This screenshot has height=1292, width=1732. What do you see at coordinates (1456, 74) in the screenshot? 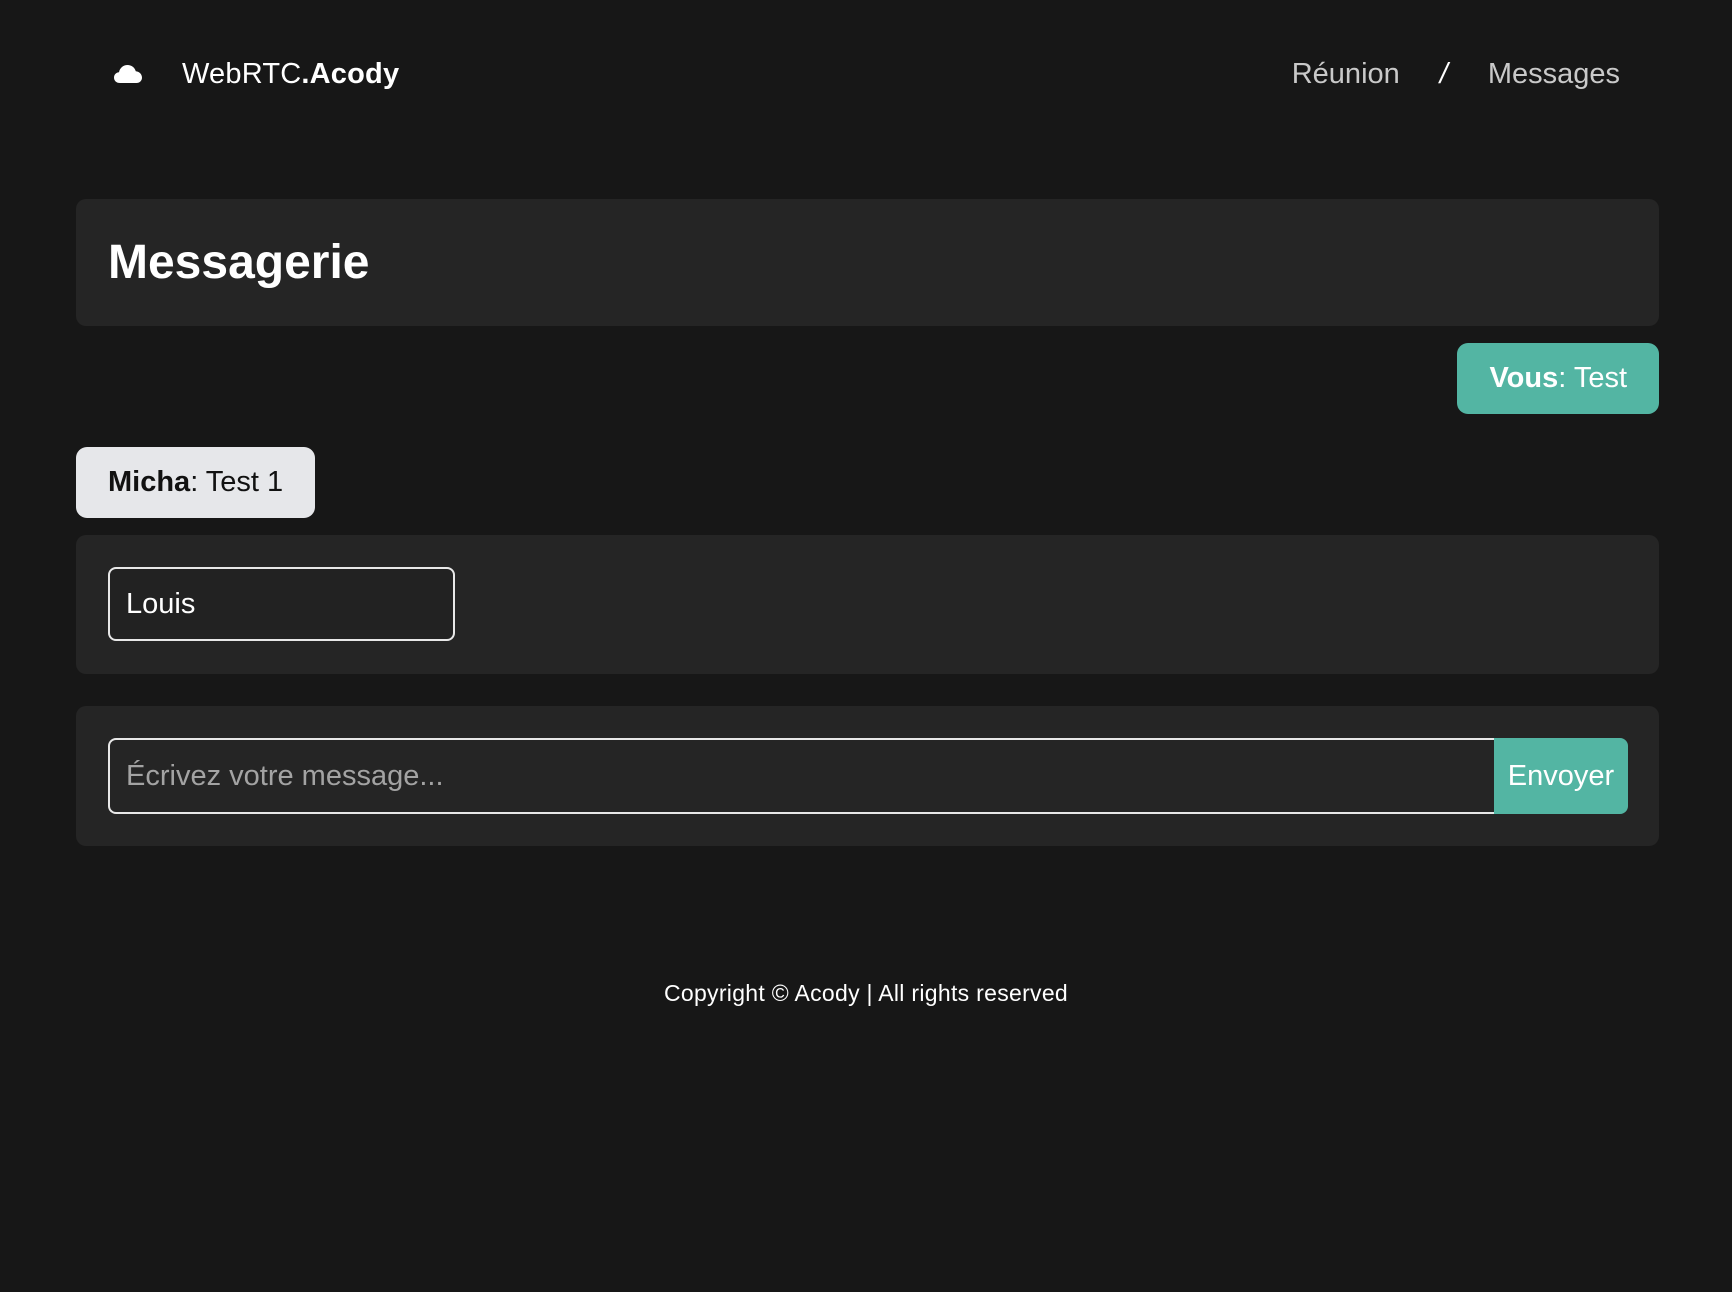
I see `main-nav: Réunion / Messages` at bounding box center [1456, 74].